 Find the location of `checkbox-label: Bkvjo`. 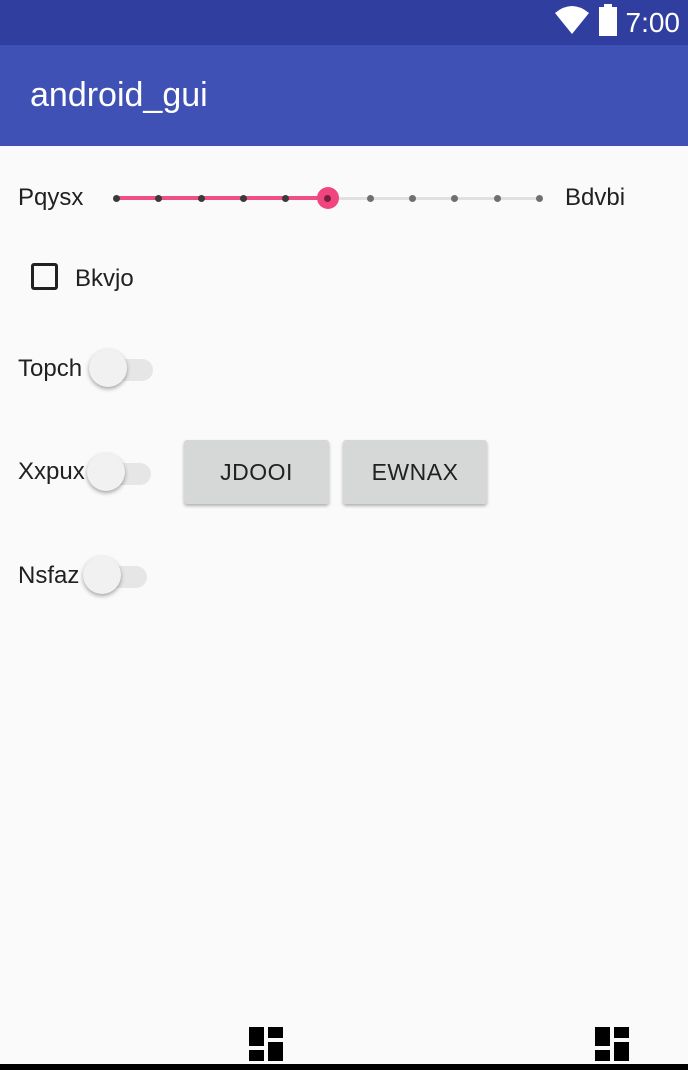

checkbox-label: Bkvjo is located at coordinates (104, 278).